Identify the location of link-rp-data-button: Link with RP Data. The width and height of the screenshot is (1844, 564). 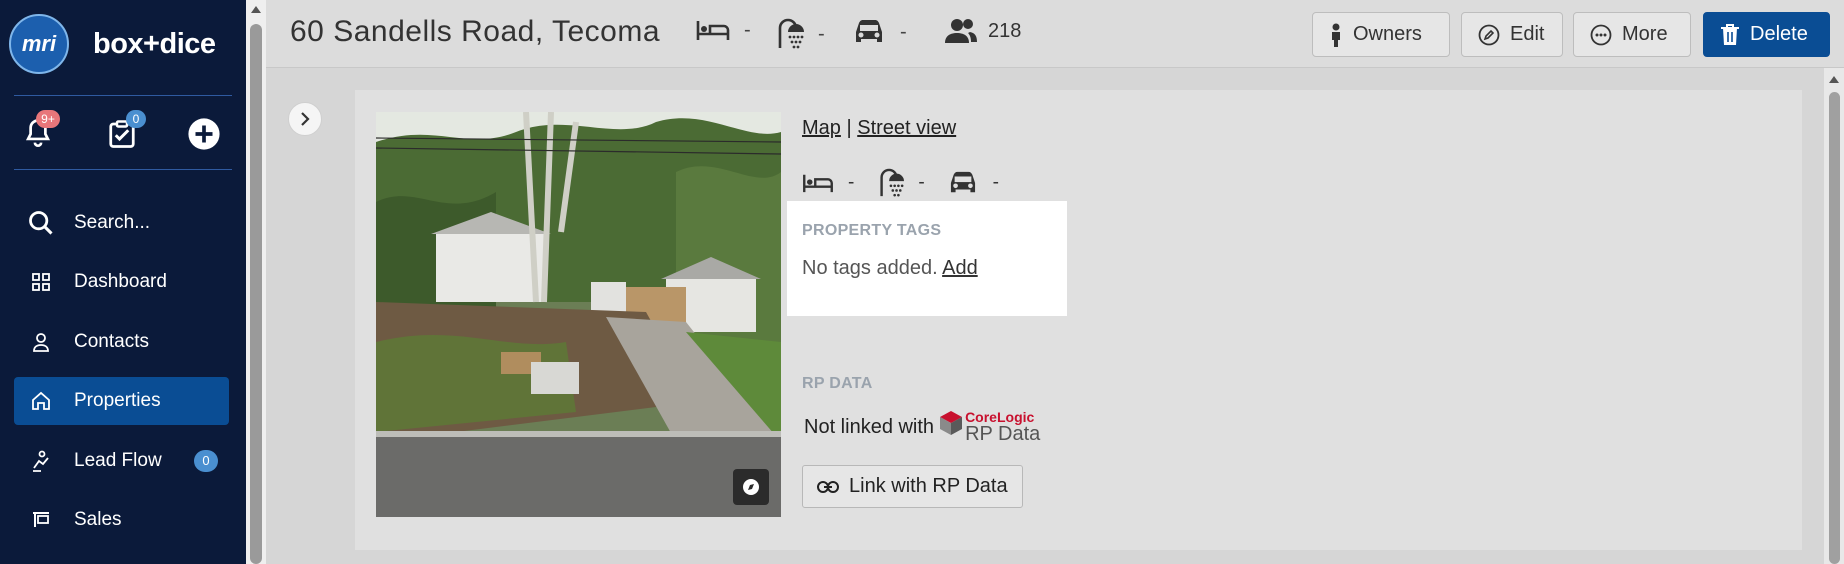
(912, 486).